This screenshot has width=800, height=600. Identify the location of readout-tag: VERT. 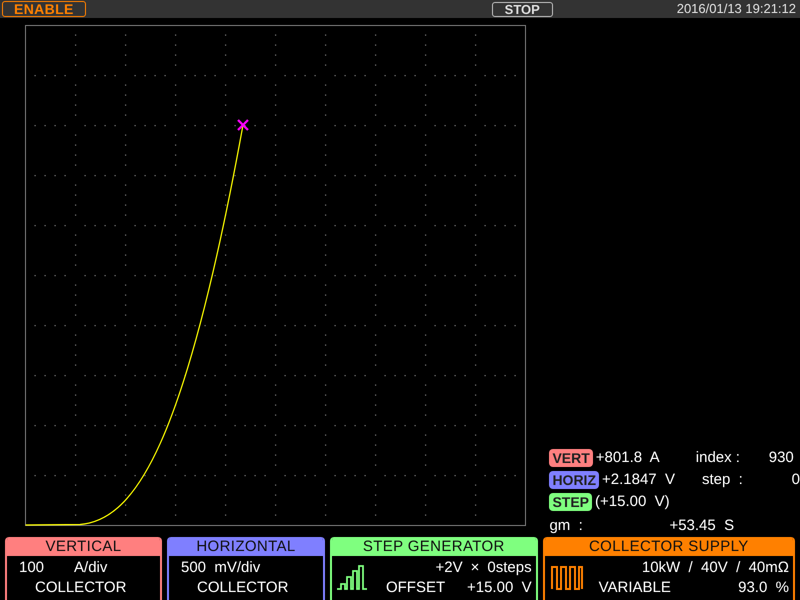
(571, 458).